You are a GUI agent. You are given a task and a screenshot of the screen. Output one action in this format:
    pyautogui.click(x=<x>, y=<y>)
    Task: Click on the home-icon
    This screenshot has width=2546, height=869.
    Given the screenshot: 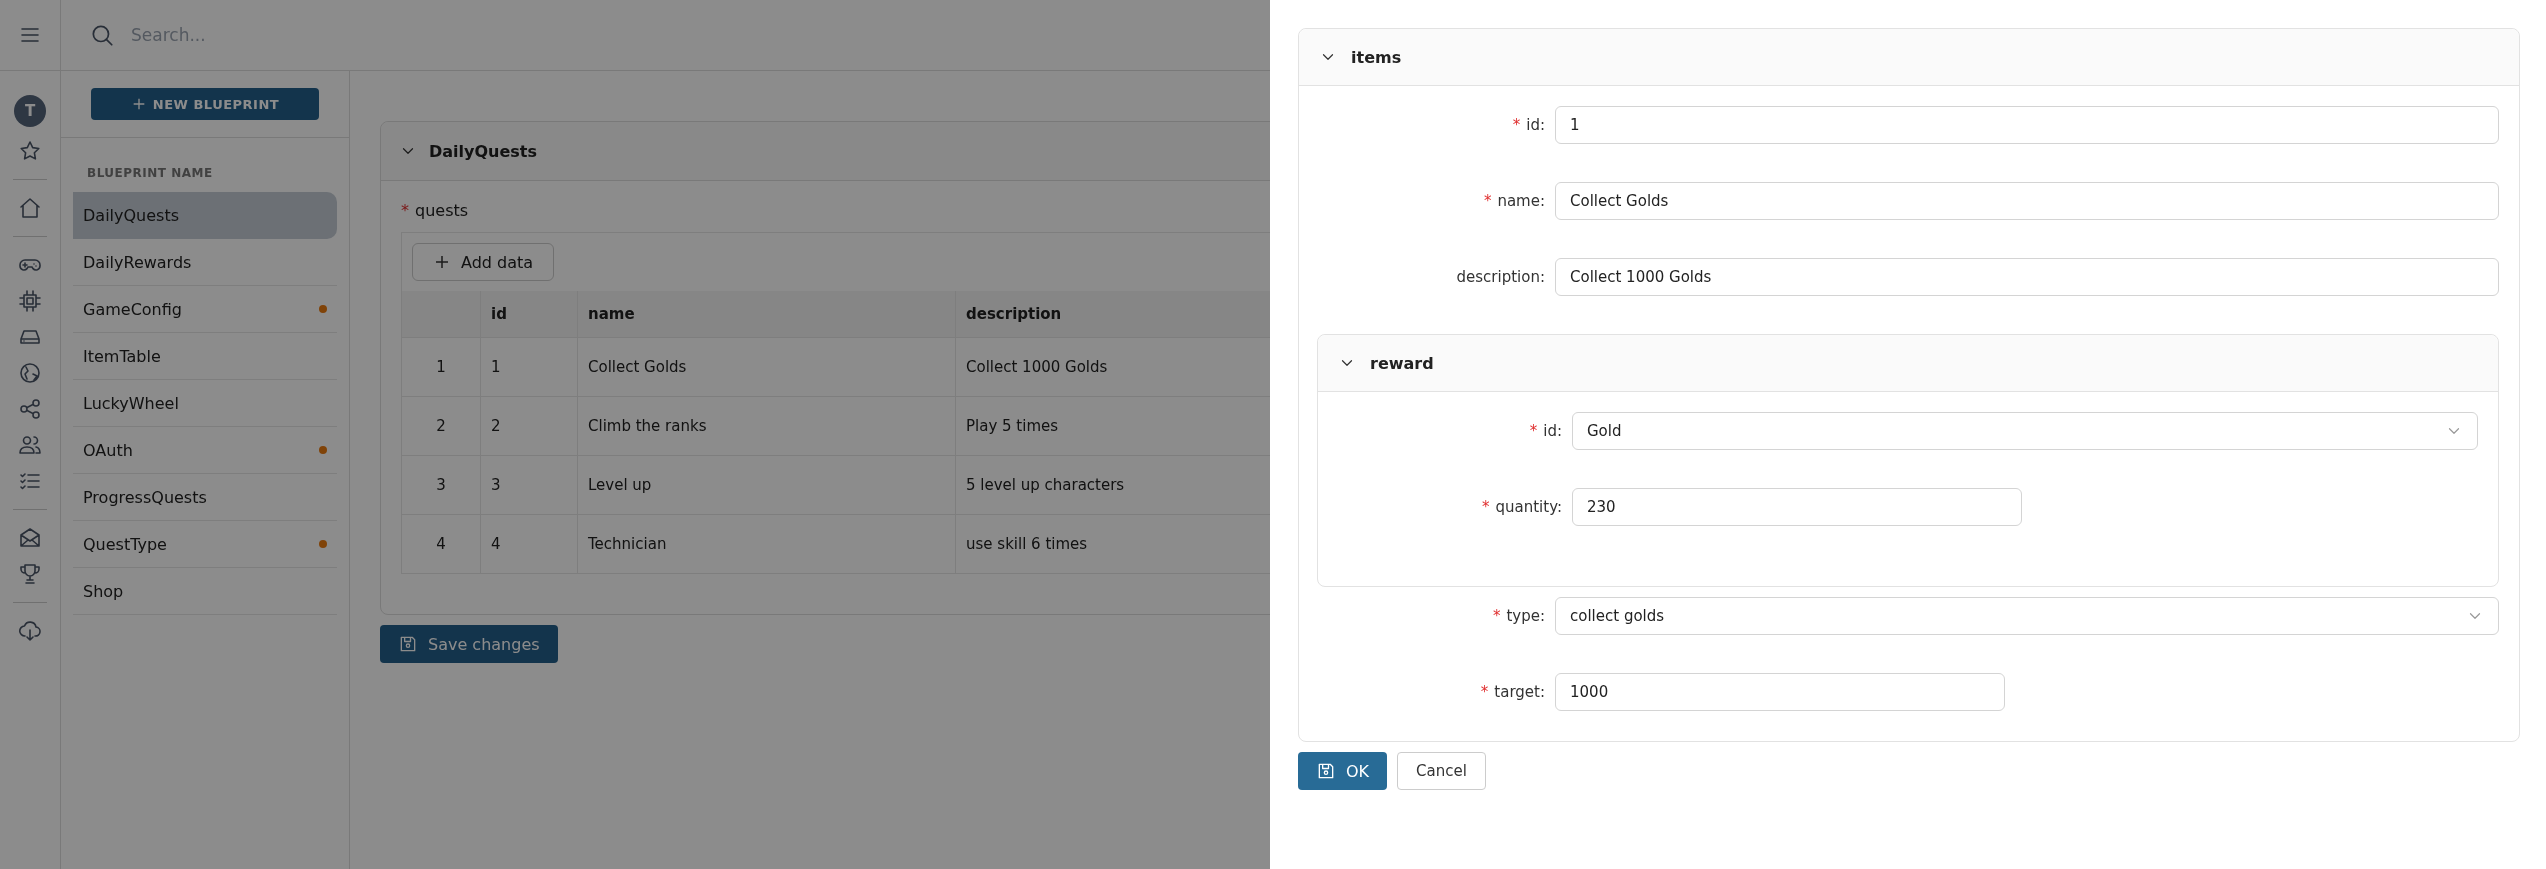 What is the action you would take?
    pyautogui.click(x=30, y=208)
    